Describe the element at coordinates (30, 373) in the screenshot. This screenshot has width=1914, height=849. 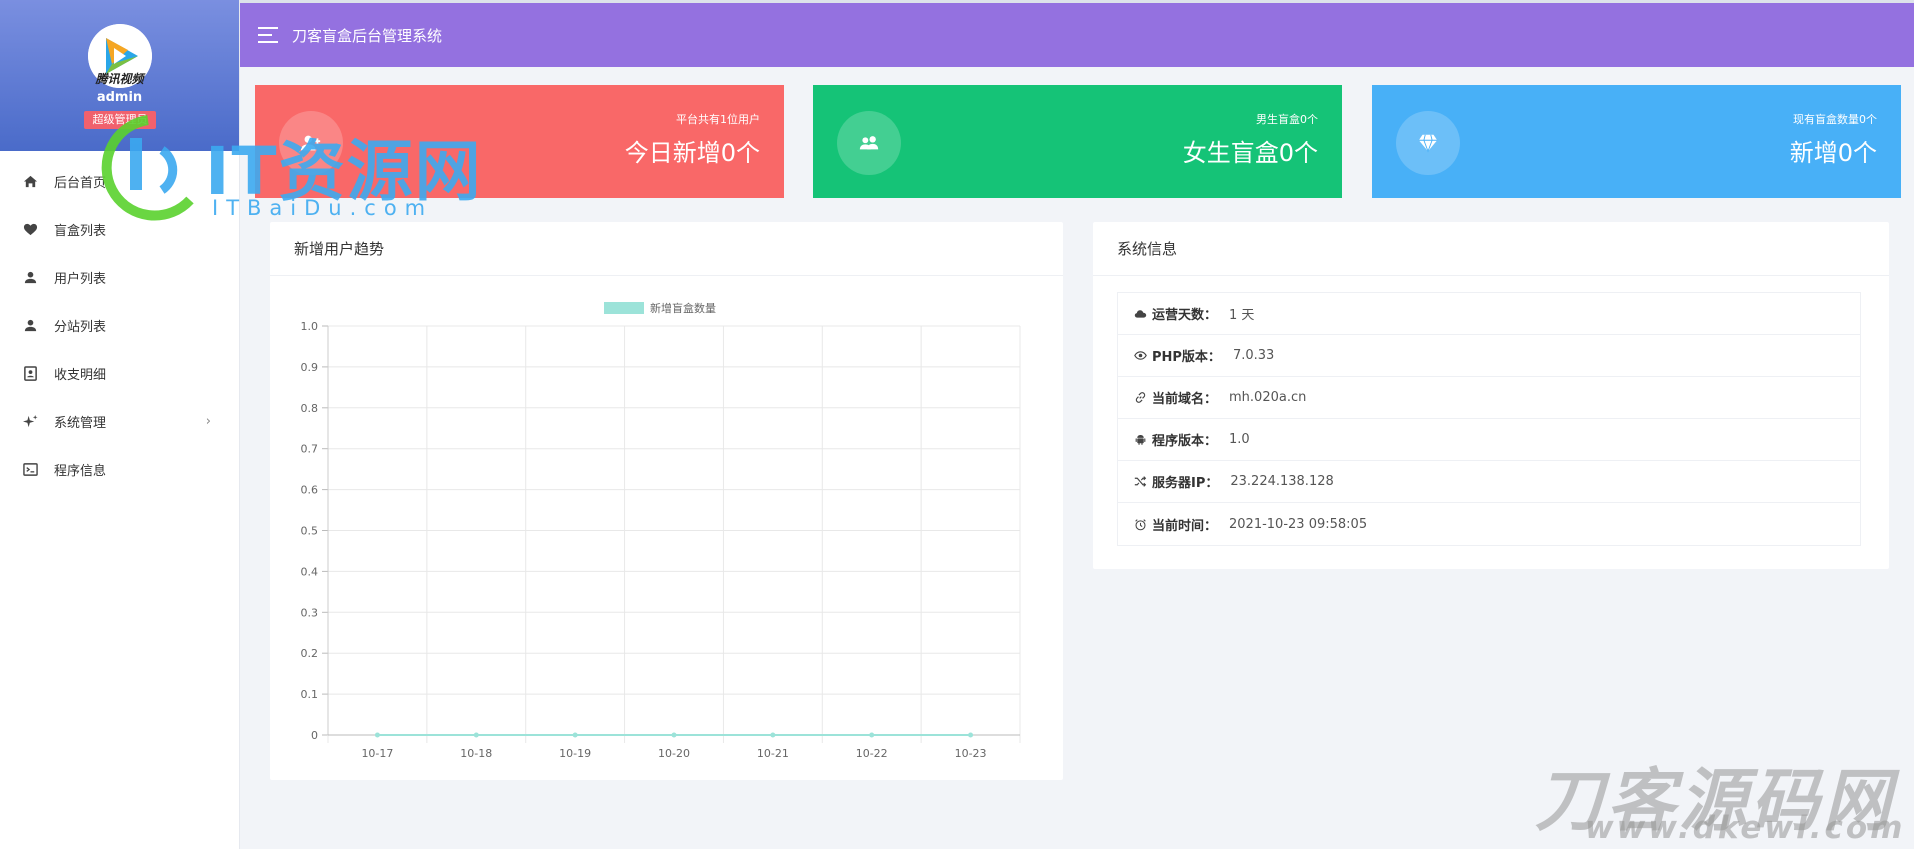
I see `contact-book-icon` at that location.